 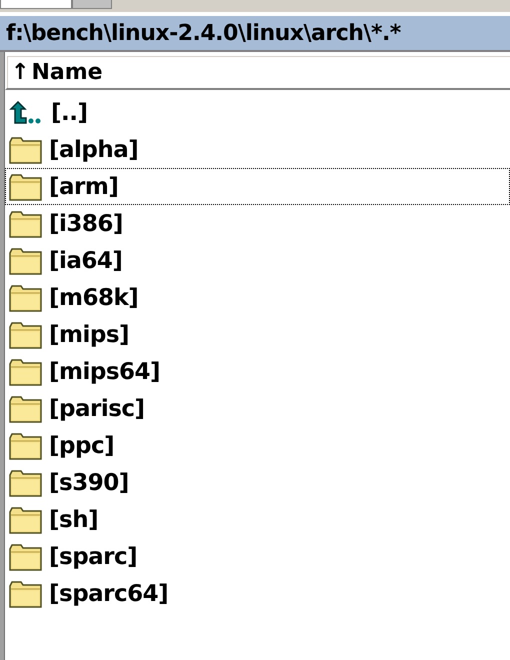 I want to click on file-name: [s390], so click(x=89, y=483).